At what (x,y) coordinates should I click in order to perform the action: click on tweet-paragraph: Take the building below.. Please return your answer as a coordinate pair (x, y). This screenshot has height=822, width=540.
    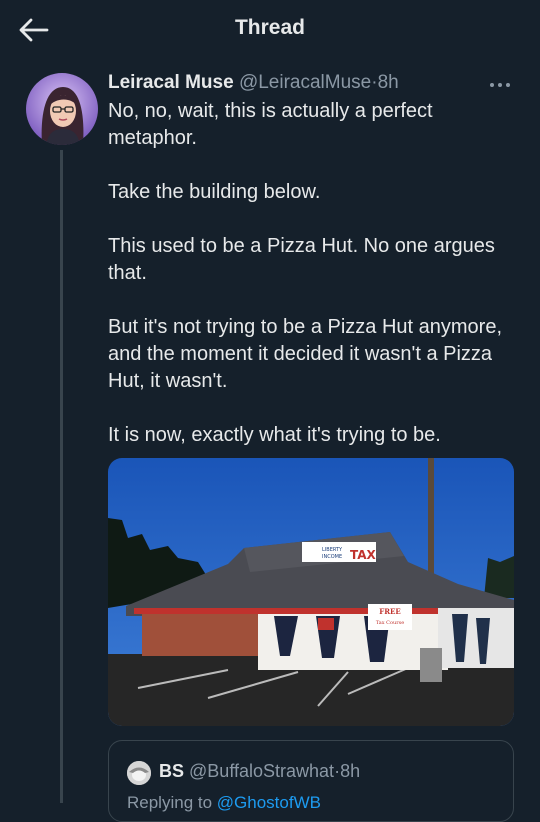
    Looking at the image, I should click on (214, 192).